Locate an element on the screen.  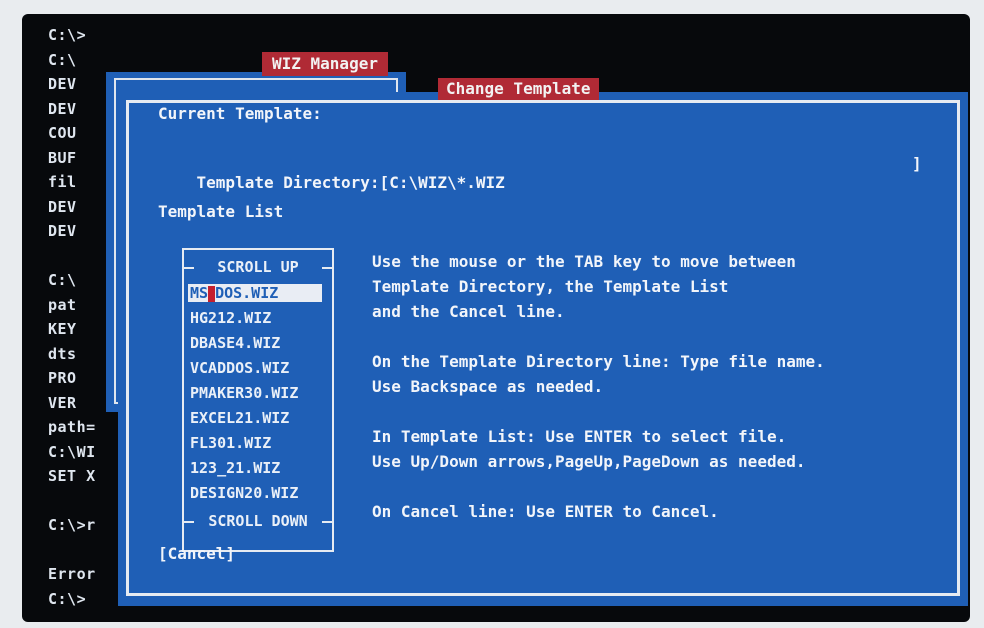
dos-line: fil is located at coordinates (62, 182).